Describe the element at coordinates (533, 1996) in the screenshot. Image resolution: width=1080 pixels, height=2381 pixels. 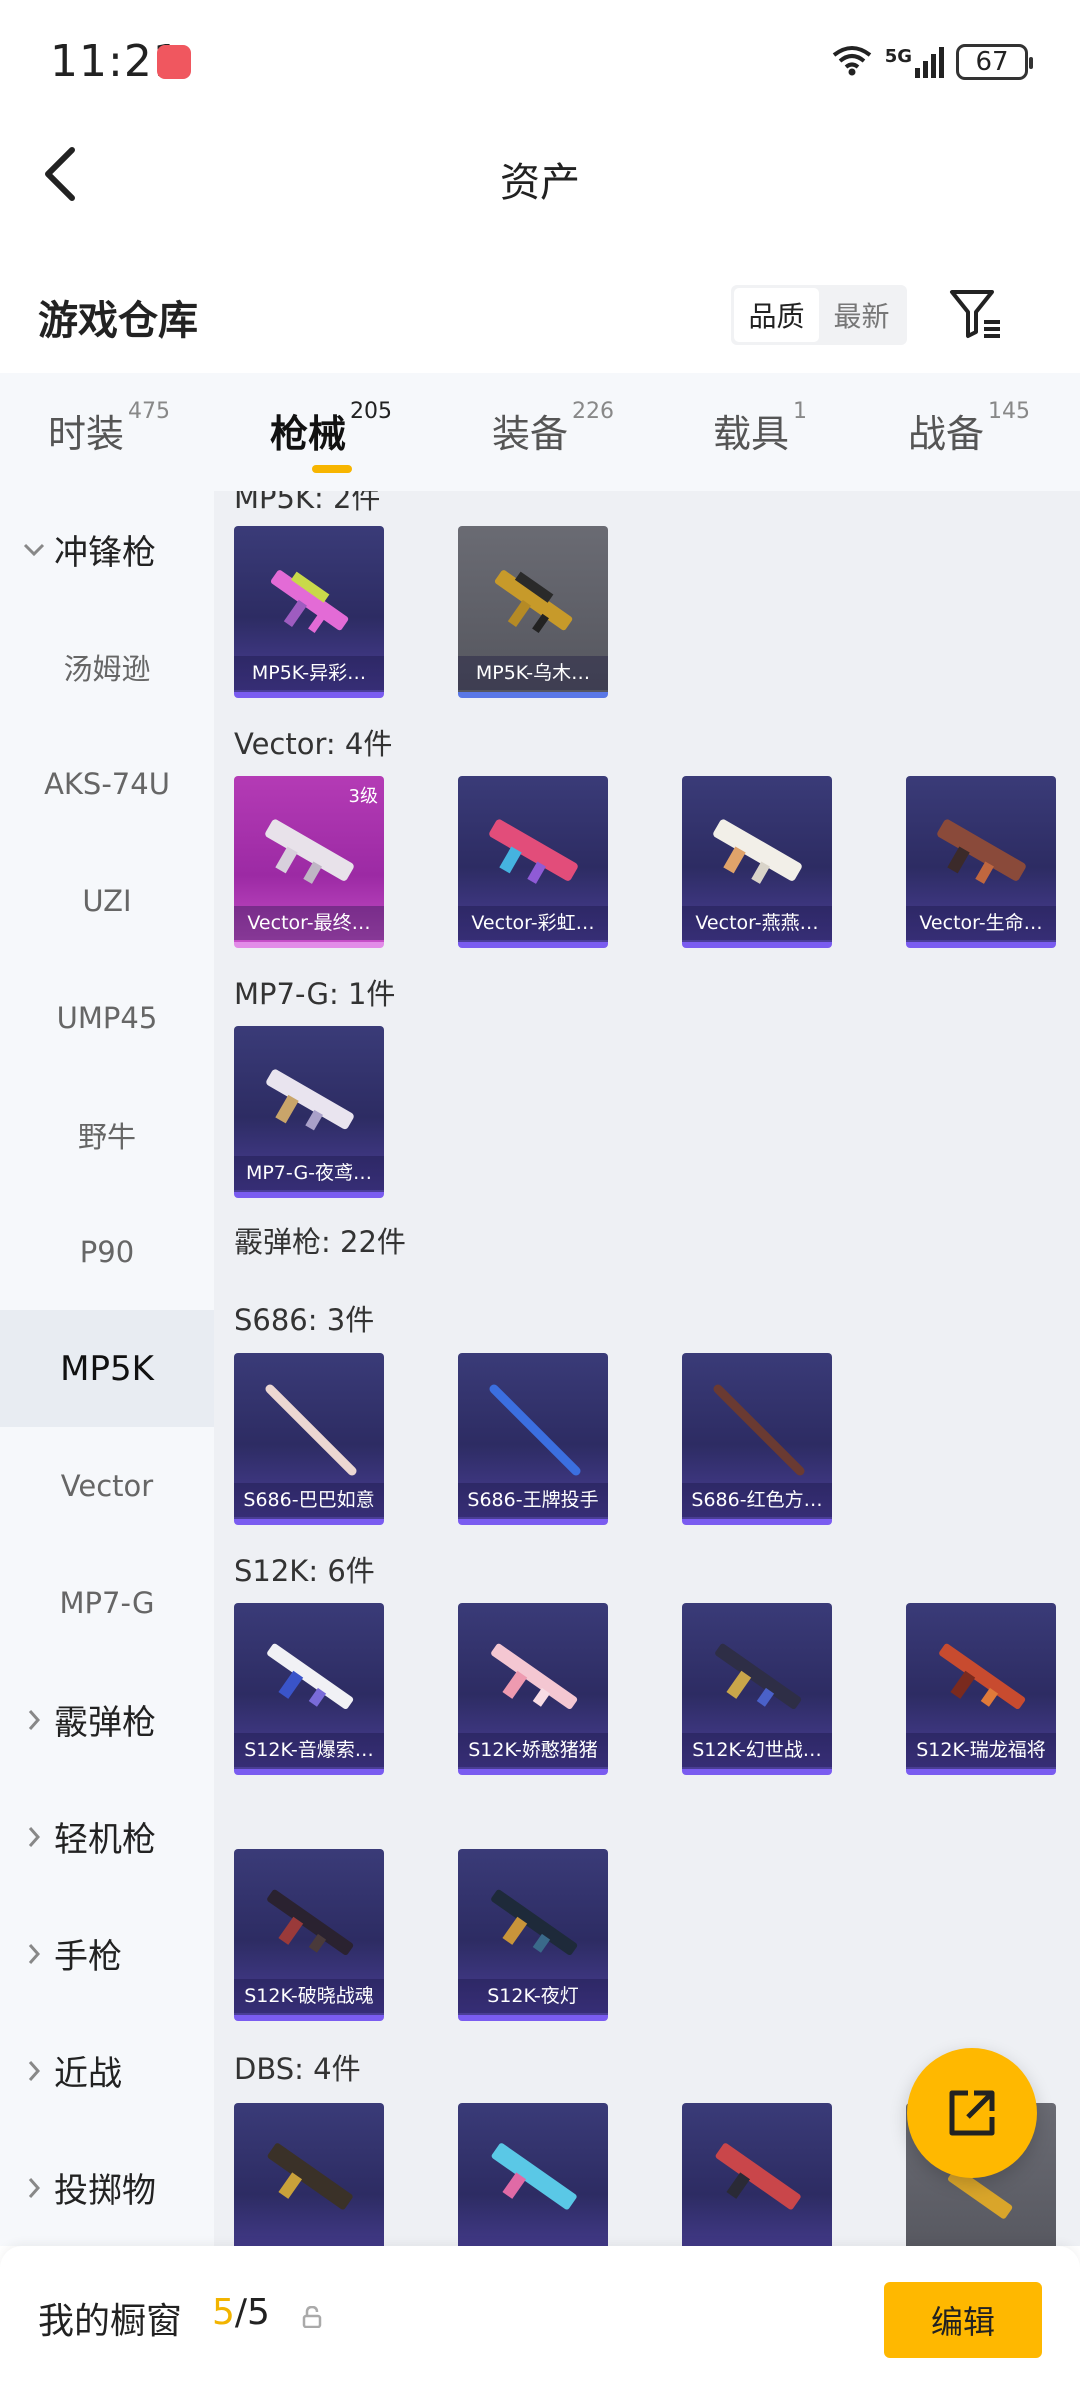
I see `item-name: S12K-夜灯` at that location.